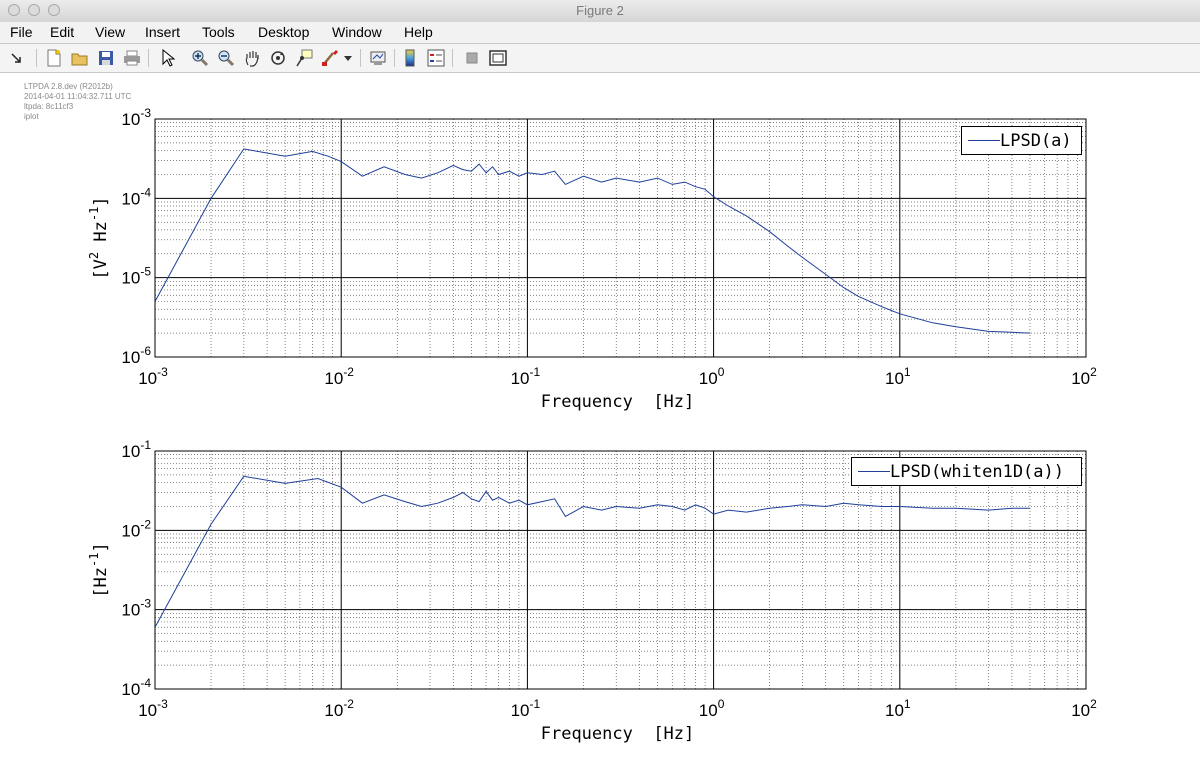  Describe the element at coordinates (226, 58) in the screenshot. I see `zoom-out-icon` at that location.